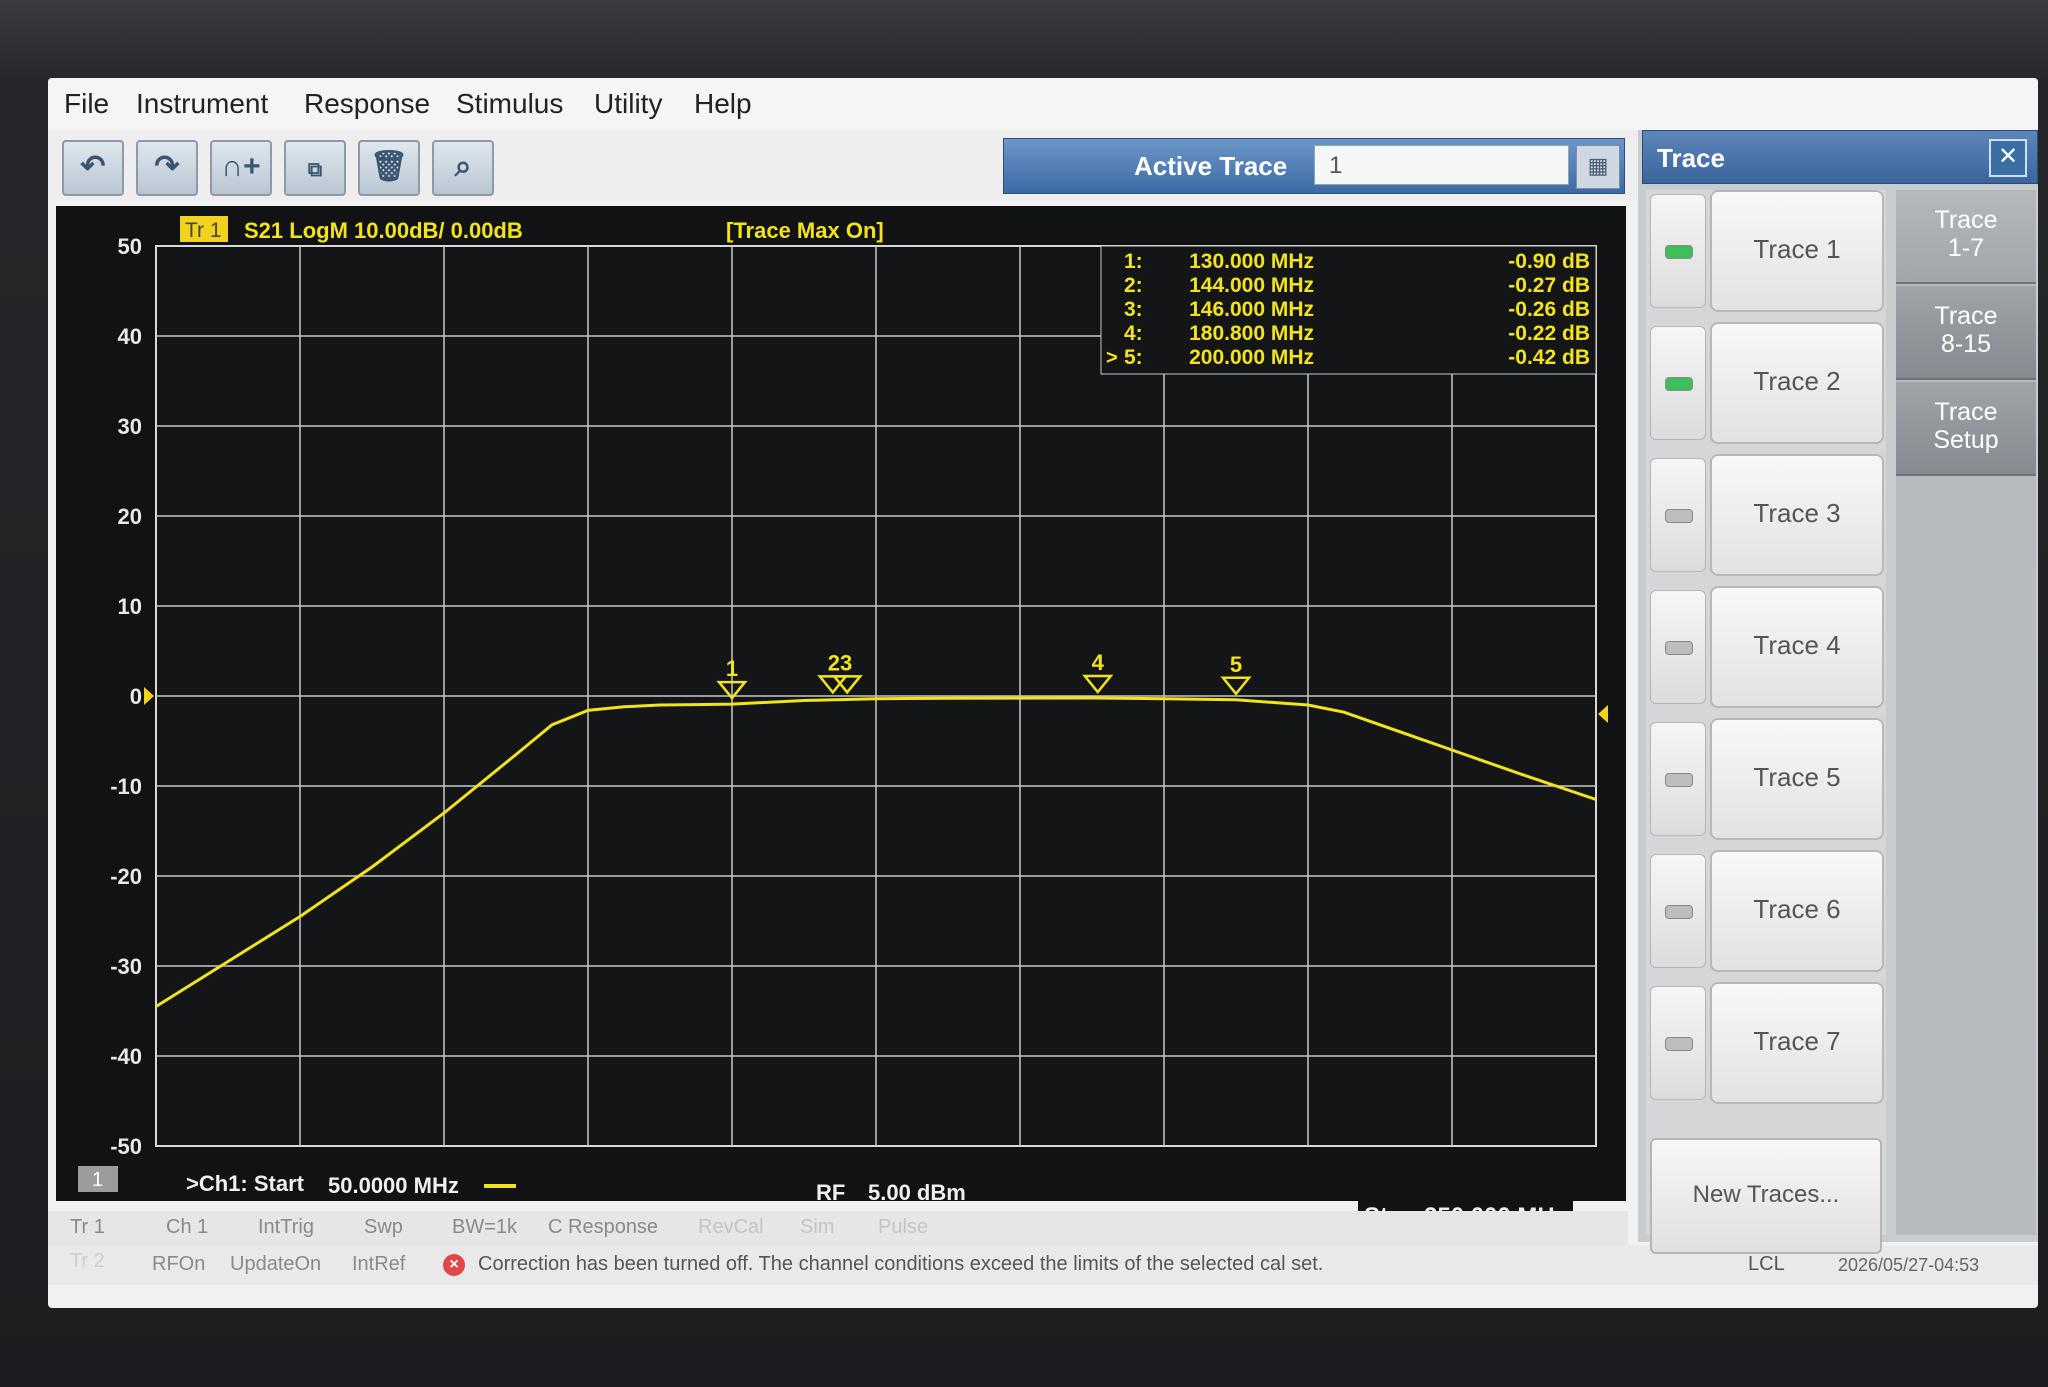  I want to click on keypad-button: ▦, so click(1598, 167).